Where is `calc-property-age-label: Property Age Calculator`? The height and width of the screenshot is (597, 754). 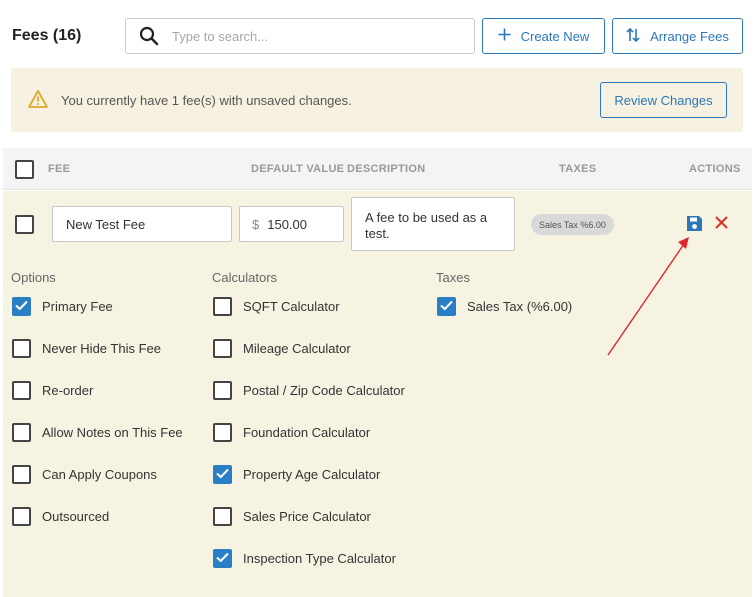
calc-property-age-label: Property Age Calculator is located at coordinates (312, 474).